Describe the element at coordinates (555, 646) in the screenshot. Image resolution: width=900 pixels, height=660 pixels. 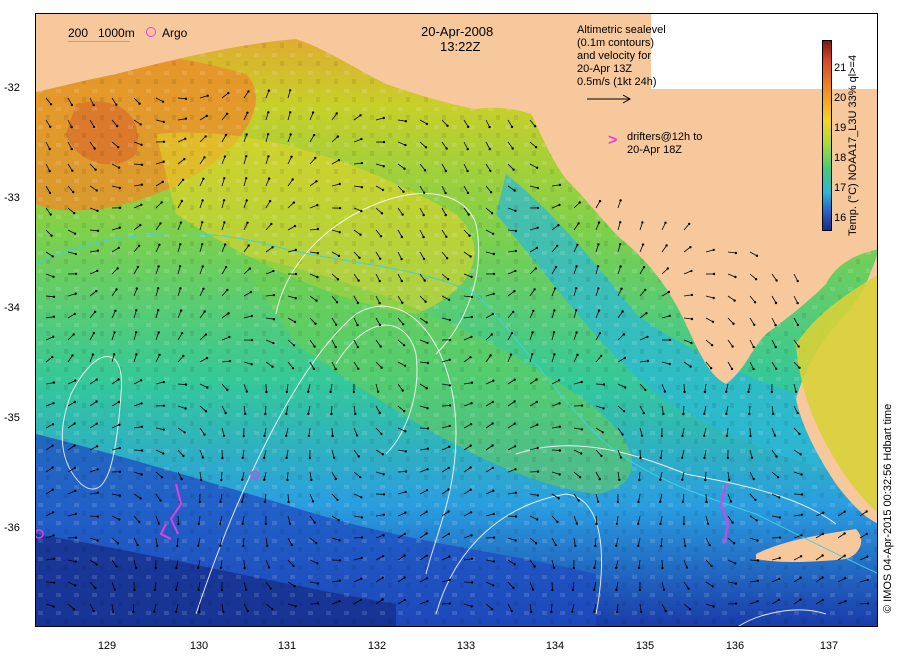
I see `lon-label: 134` at that location.